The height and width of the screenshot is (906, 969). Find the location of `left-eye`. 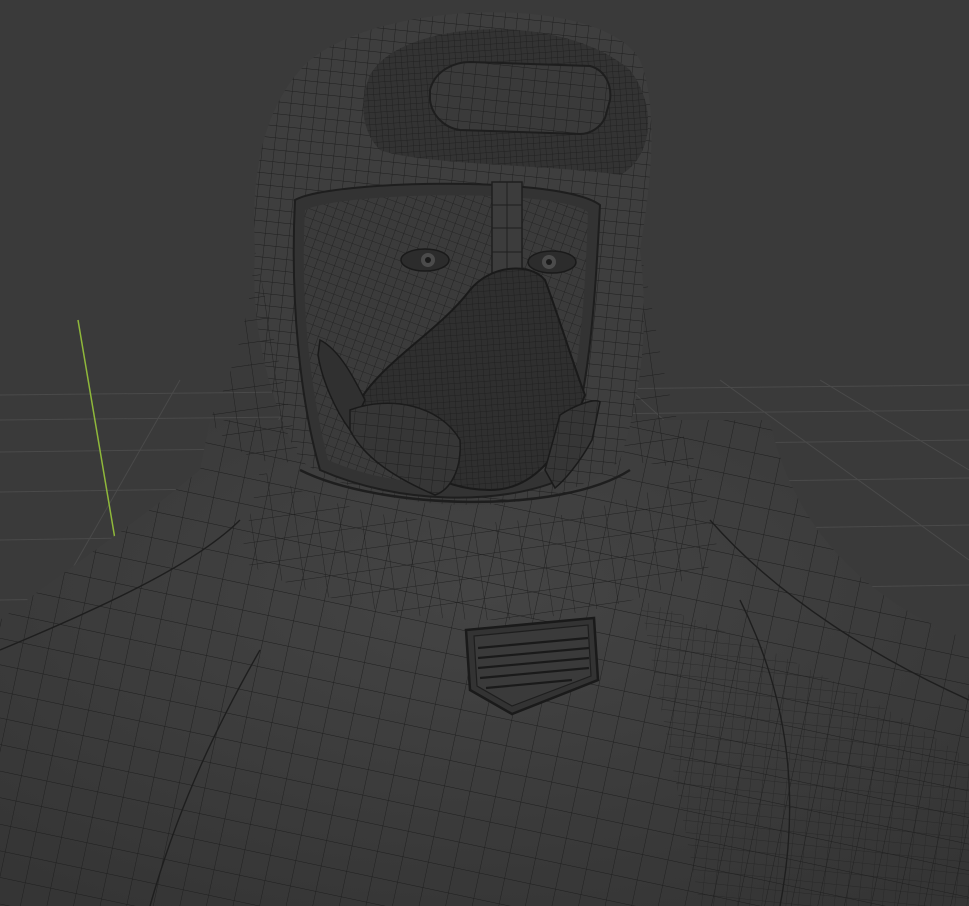

left-eye is located at coordinates (425, 260).